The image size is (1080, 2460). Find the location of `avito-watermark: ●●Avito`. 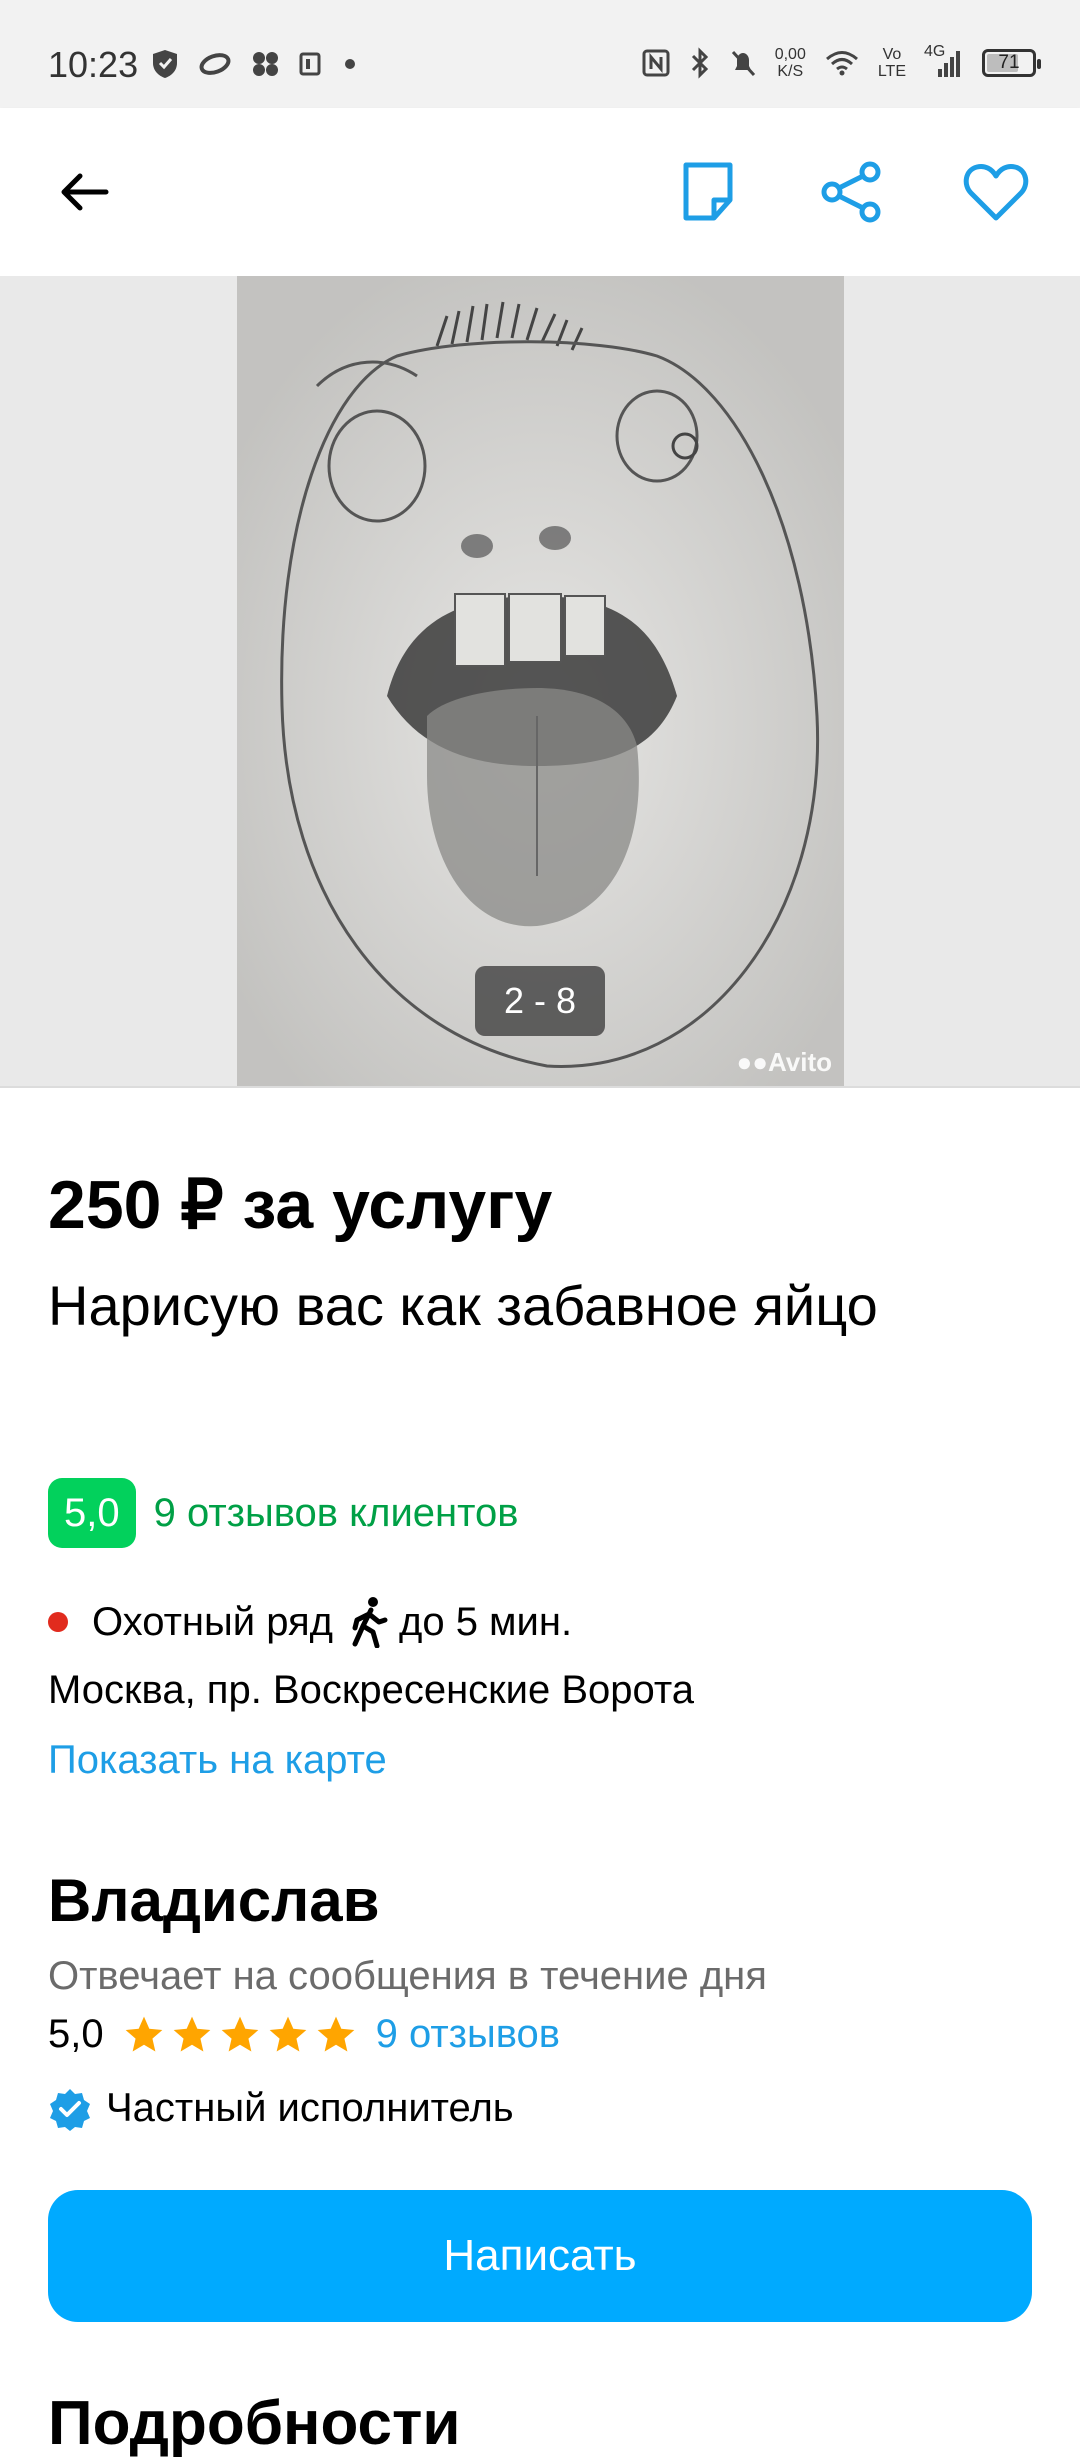

avito-watermark: ●●Avito is located at coordinates (784, 1062).